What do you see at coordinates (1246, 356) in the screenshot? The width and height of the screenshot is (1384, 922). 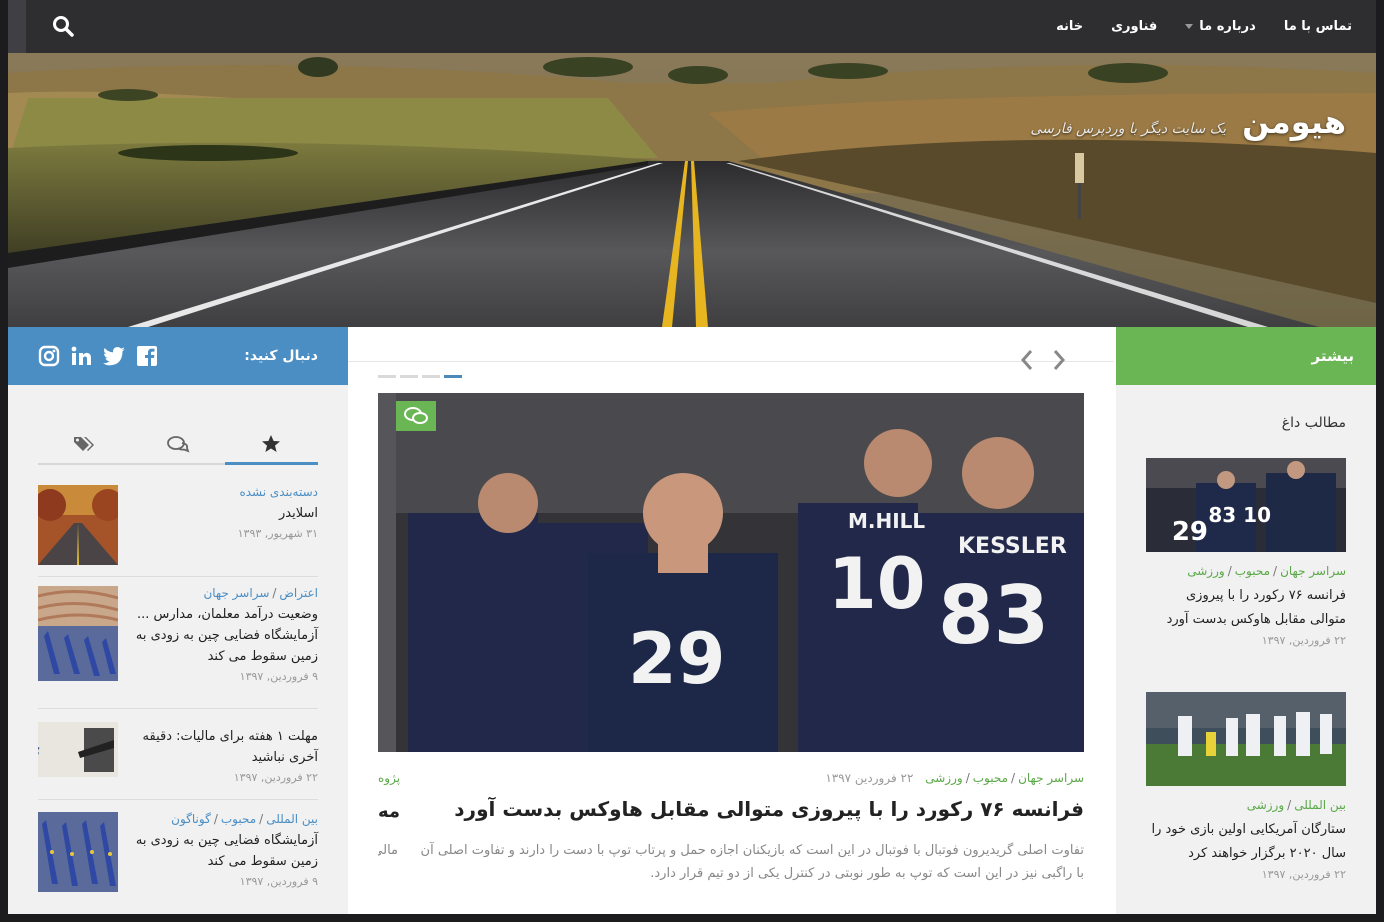 I see `more-tab-header: بیشتر` at bounding box center [1246, 356].